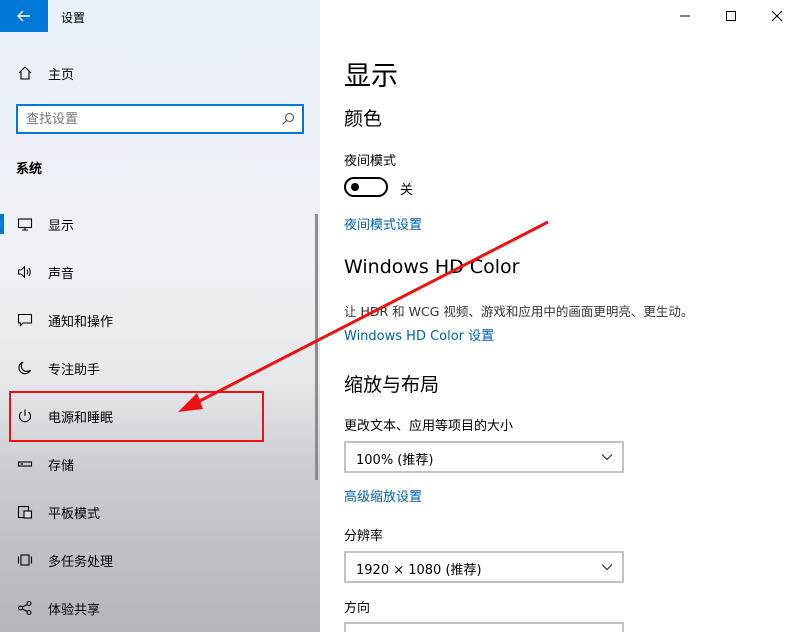  Describe the element at coordinates (484, 627) in the screenshot. I see `orientation-dropdown` at that location.